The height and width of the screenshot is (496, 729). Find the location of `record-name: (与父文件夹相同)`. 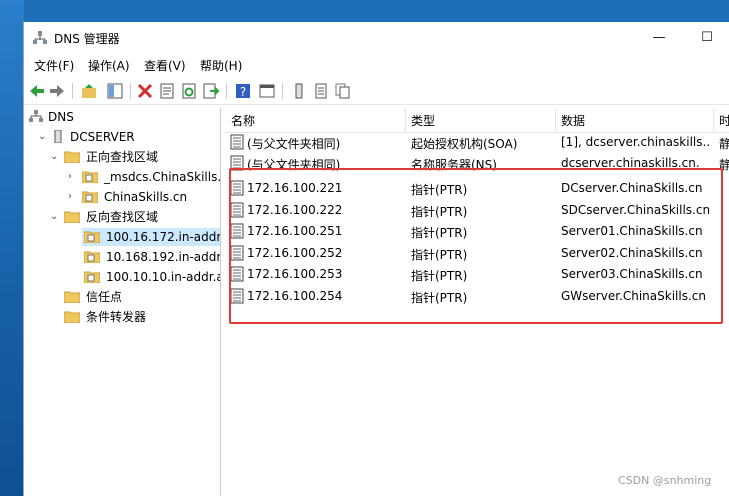

record-name: (与父文件夹相同) is located at coordinates (294, 144).